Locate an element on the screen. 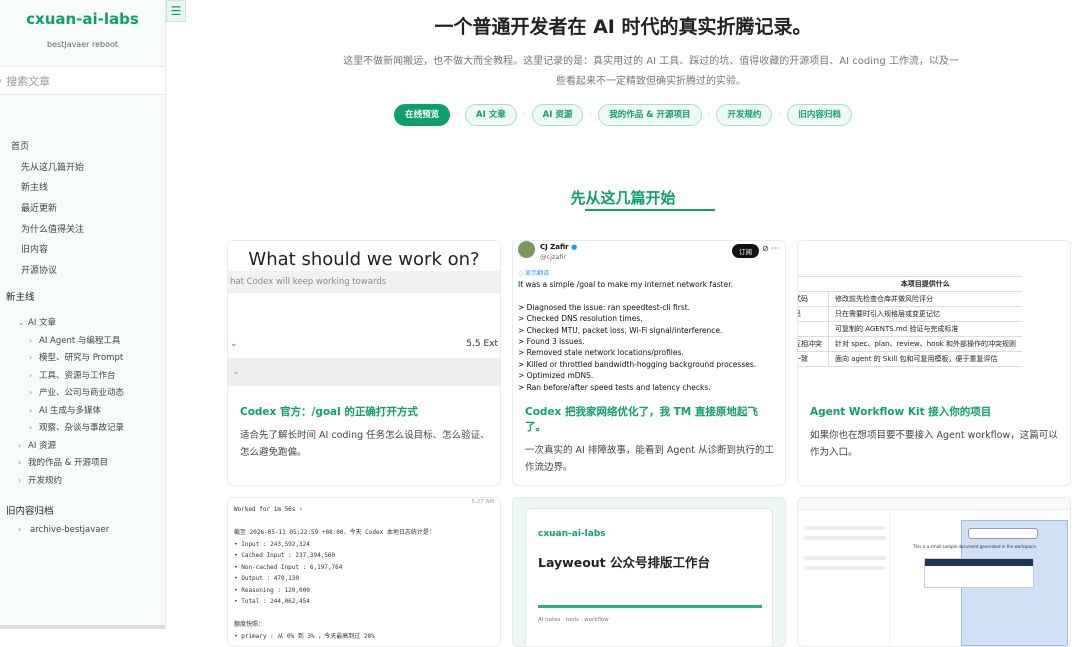  tree-item-label: AI Agent 与编程工具 is located at coordinates (80, 340).